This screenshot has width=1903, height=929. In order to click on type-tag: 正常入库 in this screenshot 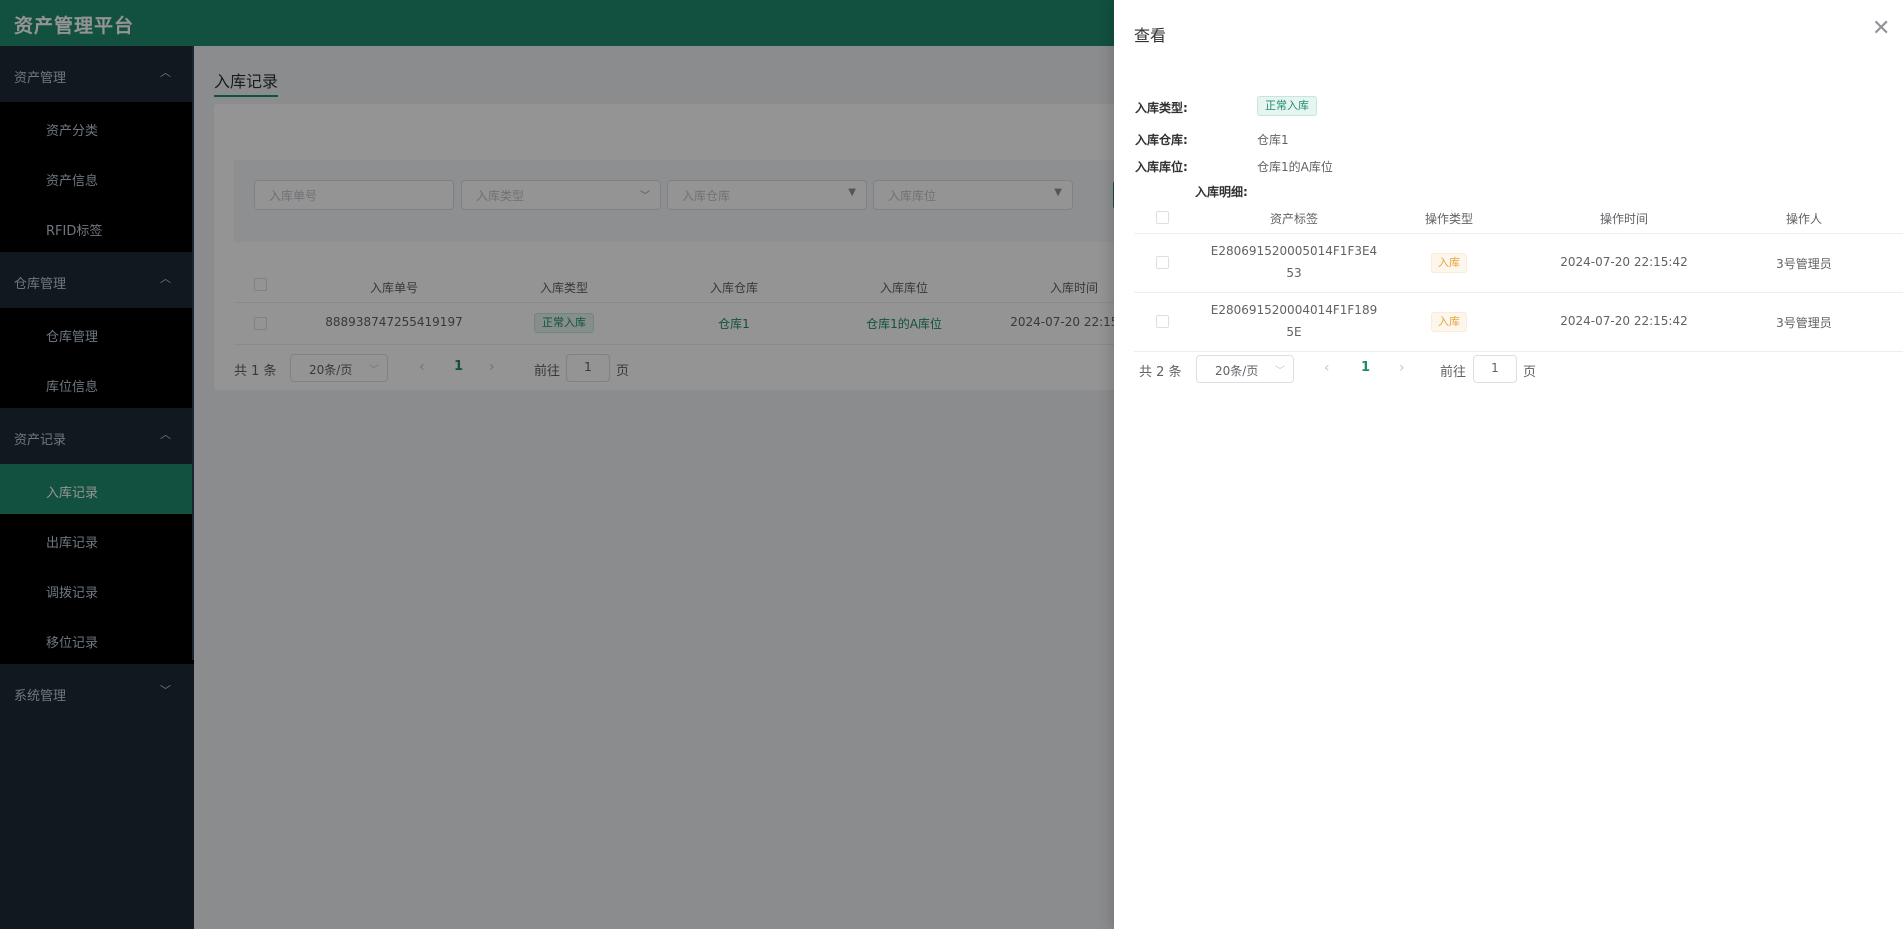, I will do `click(1287, 106)`.